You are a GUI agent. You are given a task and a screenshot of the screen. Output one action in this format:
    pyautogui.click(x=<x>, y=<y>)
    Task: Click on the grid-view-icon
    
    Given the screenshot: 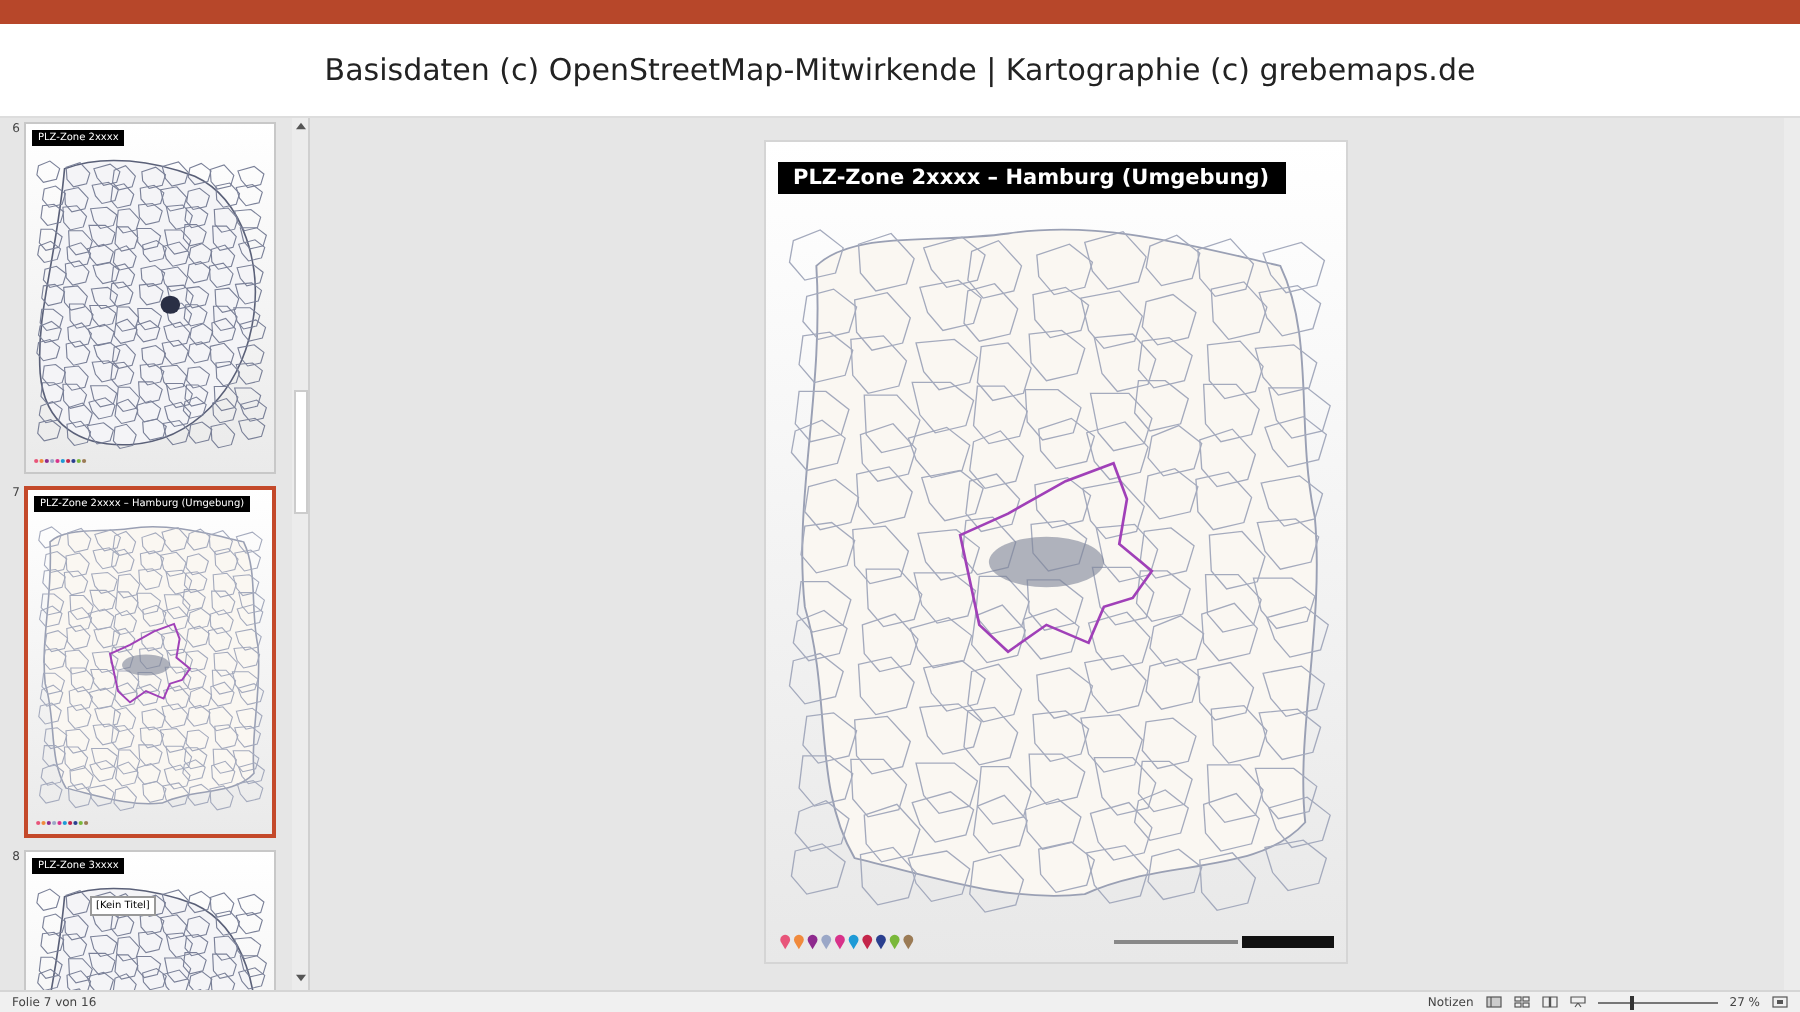 What is the action you would take?
    pyautogui.click(x=1521, y=1002)
    